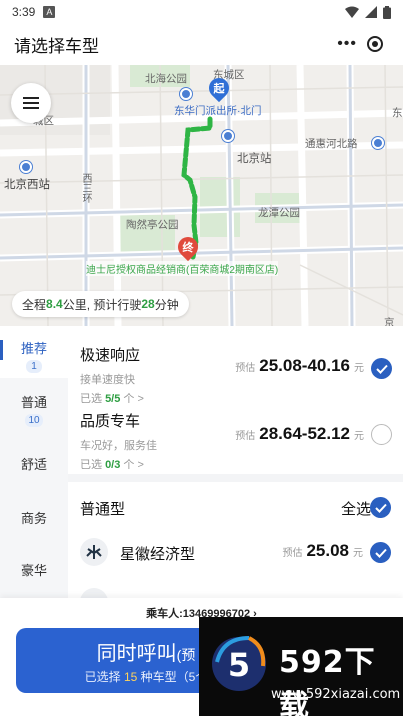  Describe the element at coordinates (136, 654) in the screenshot. I see `call-main-text: 同时呼叫` at that location.